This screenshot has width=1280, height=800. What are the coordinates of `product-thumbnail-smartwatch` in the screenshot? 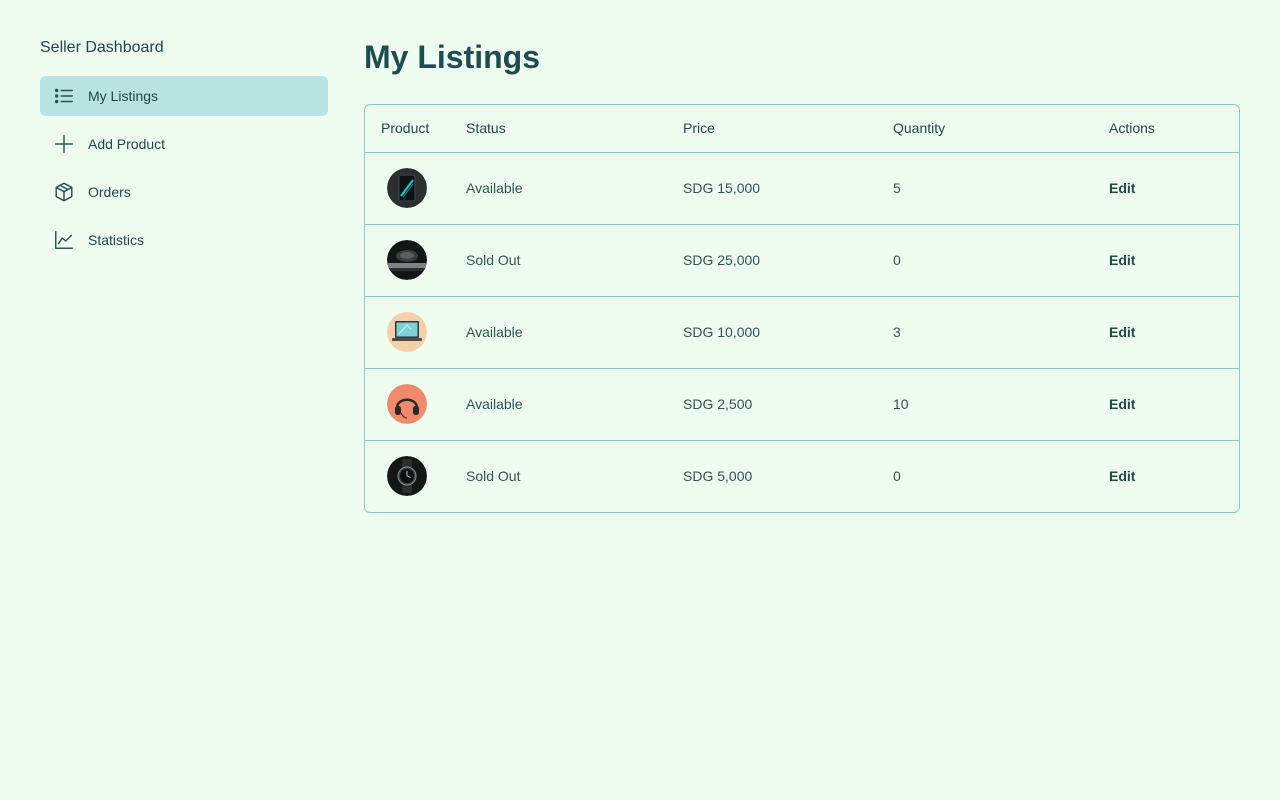 It's located at (407, 476).